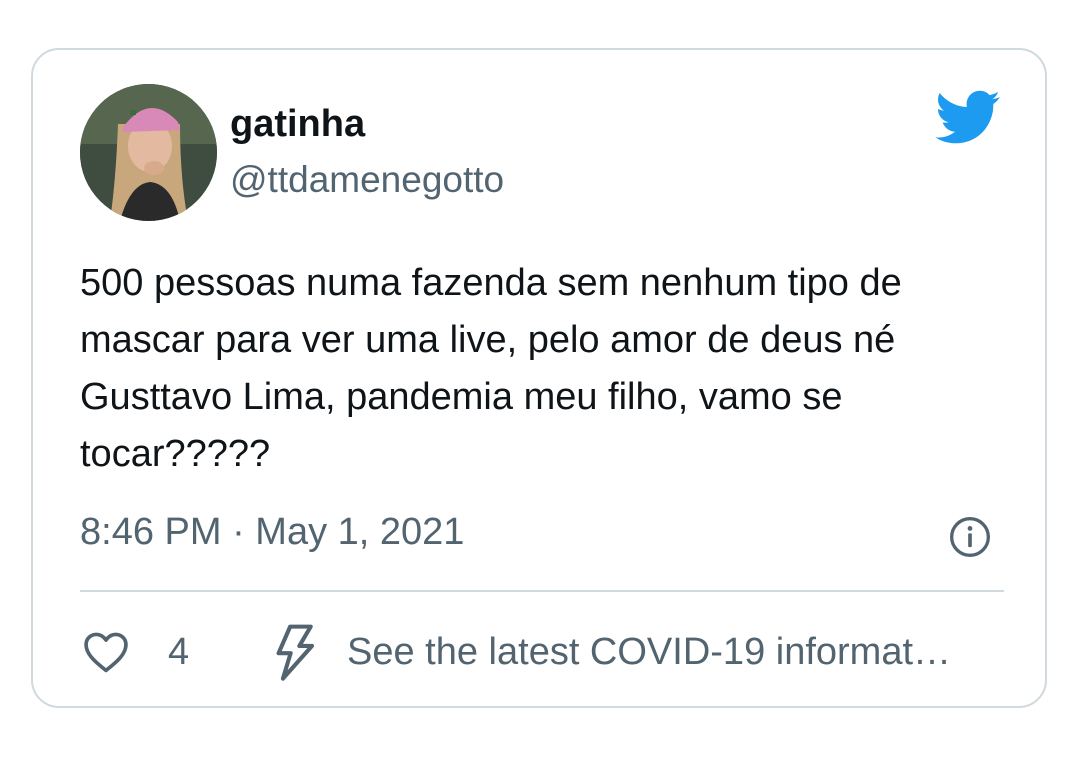  Describe the element at coordinates (295, 652) in the screenshot. I see `lightning-bolt-icon` at that location.